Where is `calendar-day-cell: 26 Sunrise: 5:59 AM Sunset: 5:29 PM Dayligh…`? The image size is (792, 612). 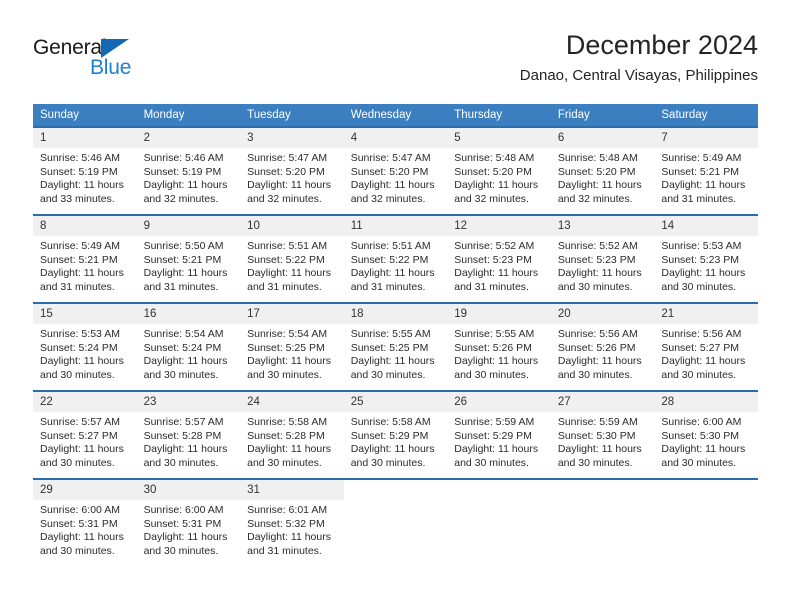
calendar-day-cell: 26 Sunrise: 5:59 AM Sunset: 5:29 PM Dayligh… is located at coordinates (499, 434).